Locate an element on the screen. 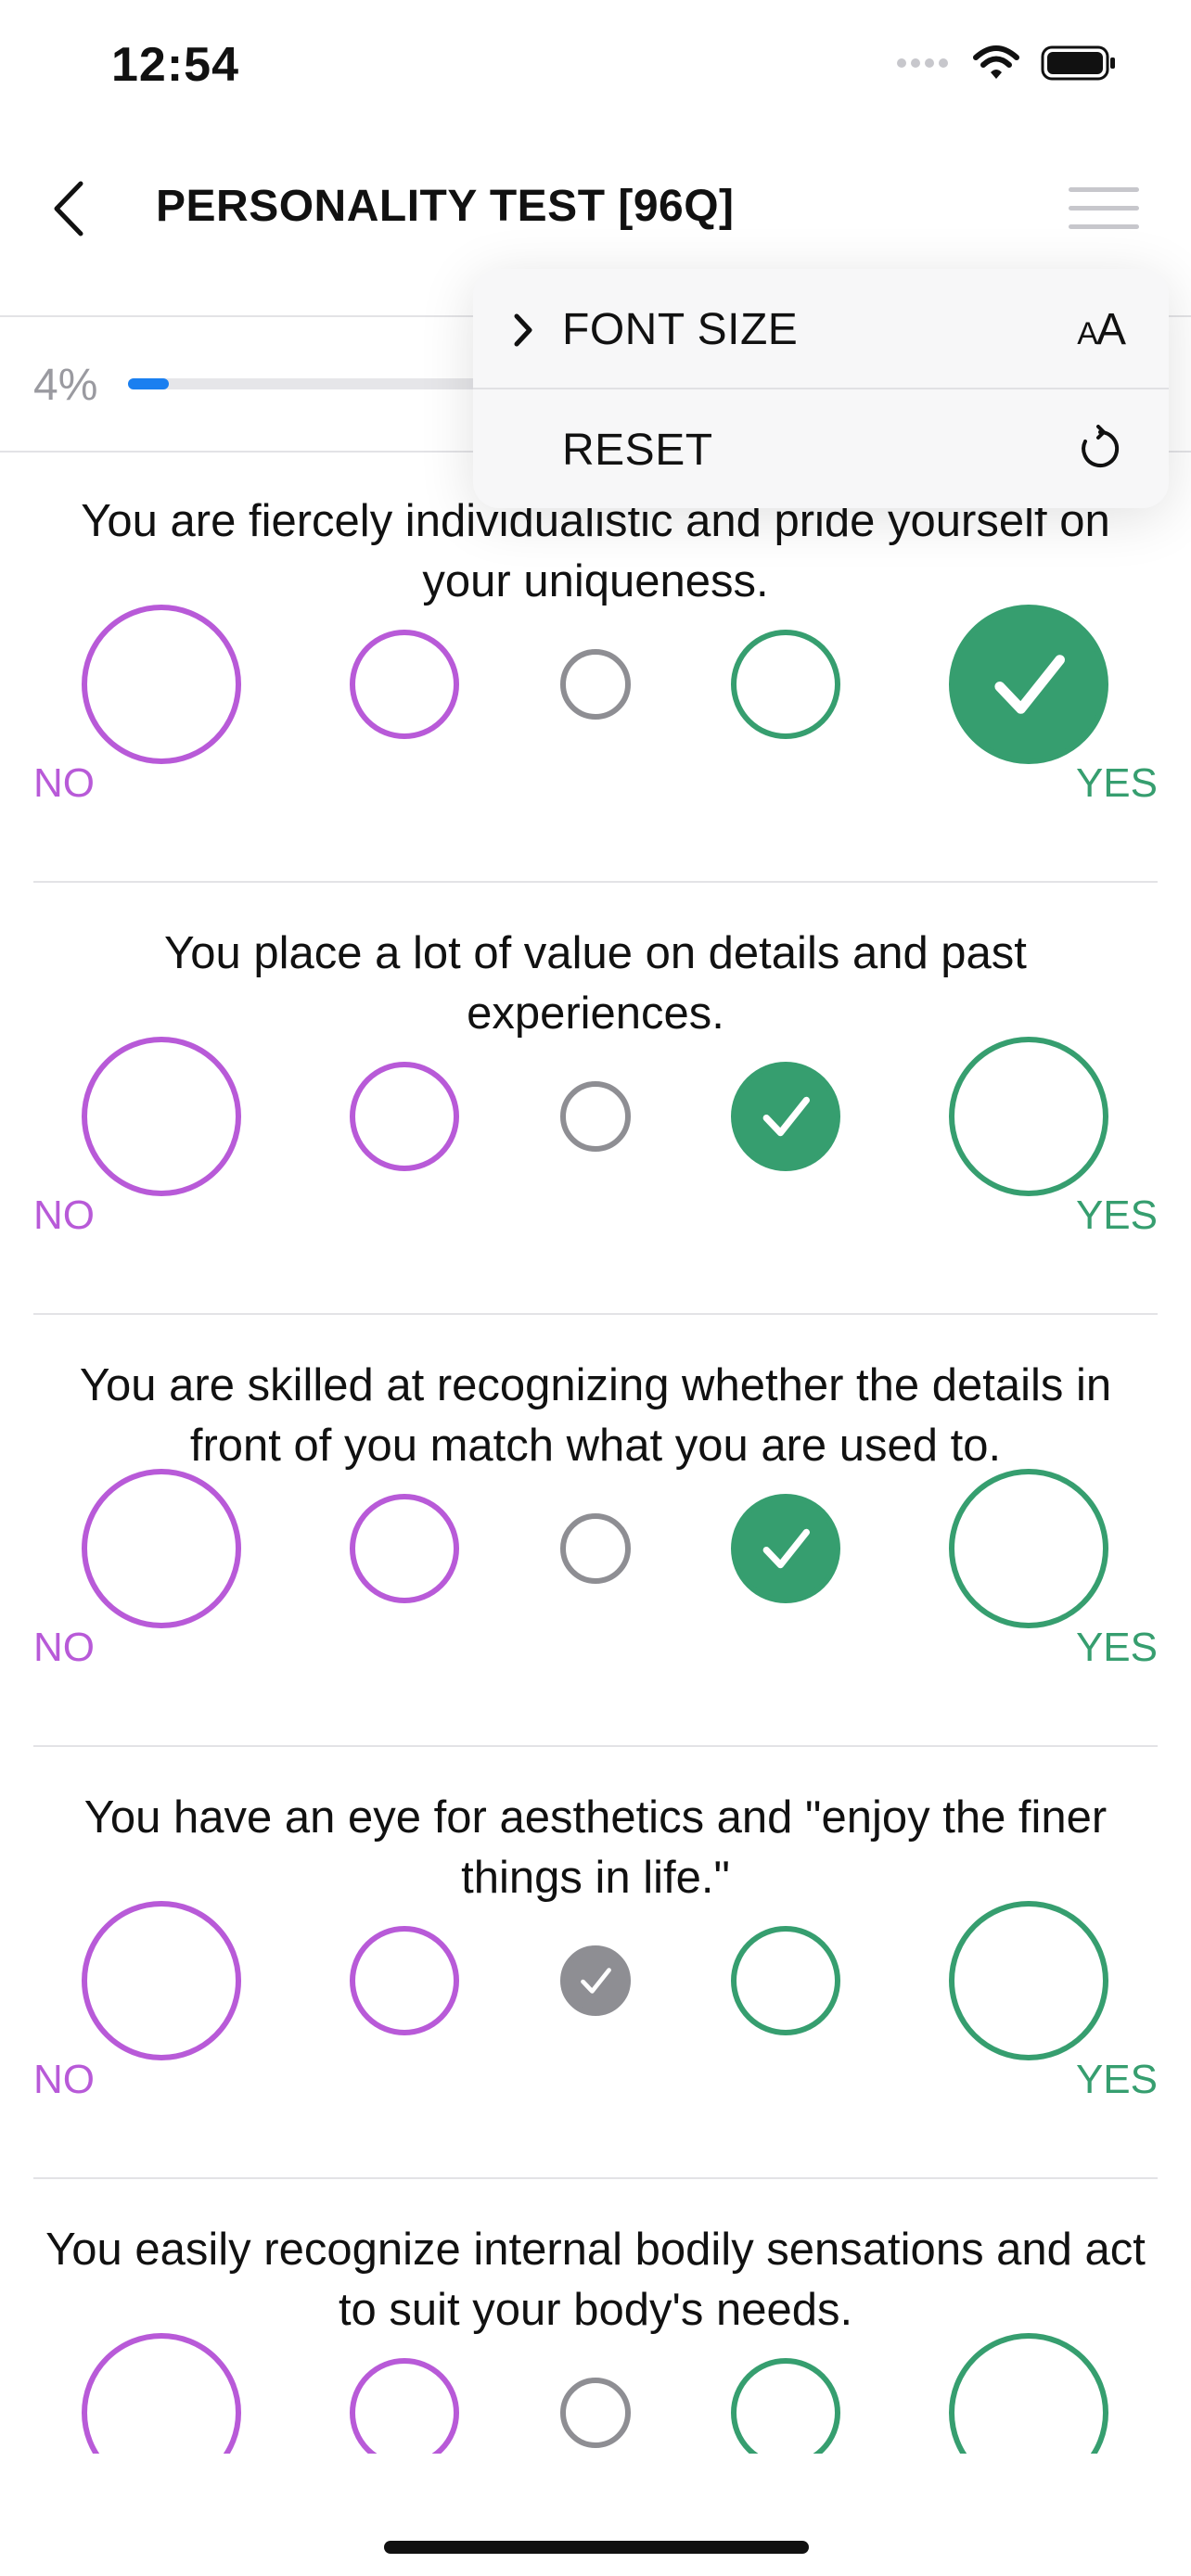 This screenshot has height=2576, width=1191. progress-label: 4% is located at coordinates (65, 385).